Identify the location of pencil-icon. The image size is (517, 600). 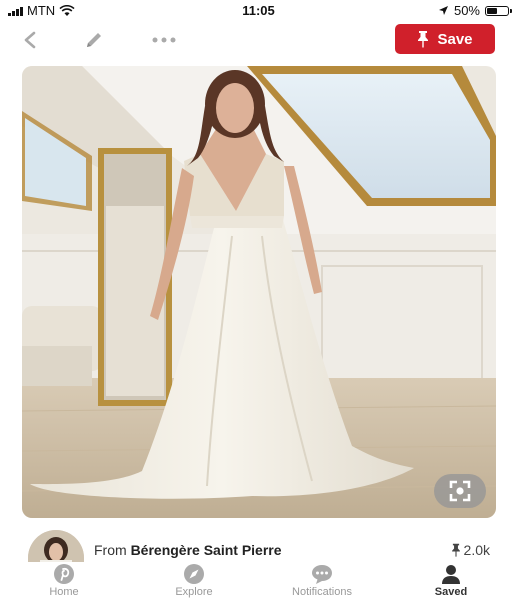
(94, 40).